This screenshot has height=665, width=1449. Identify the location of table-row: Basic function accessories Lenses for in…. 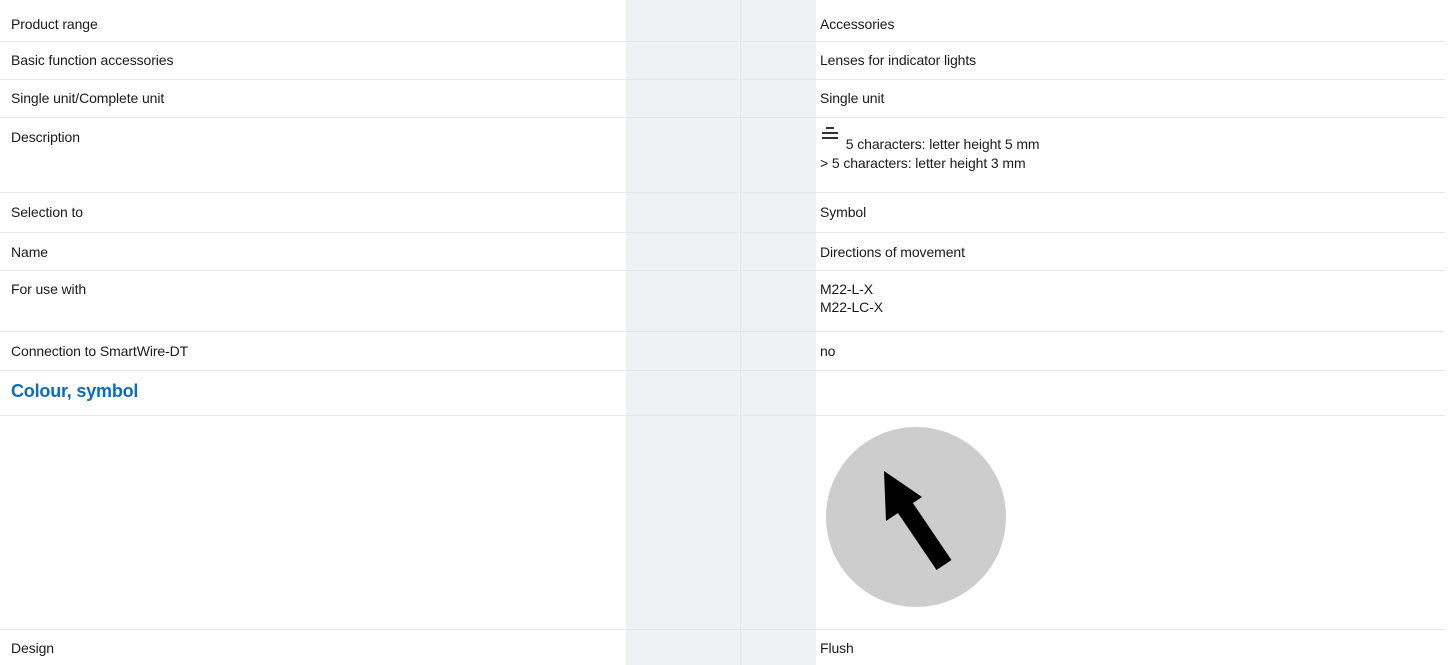
(722, 60).